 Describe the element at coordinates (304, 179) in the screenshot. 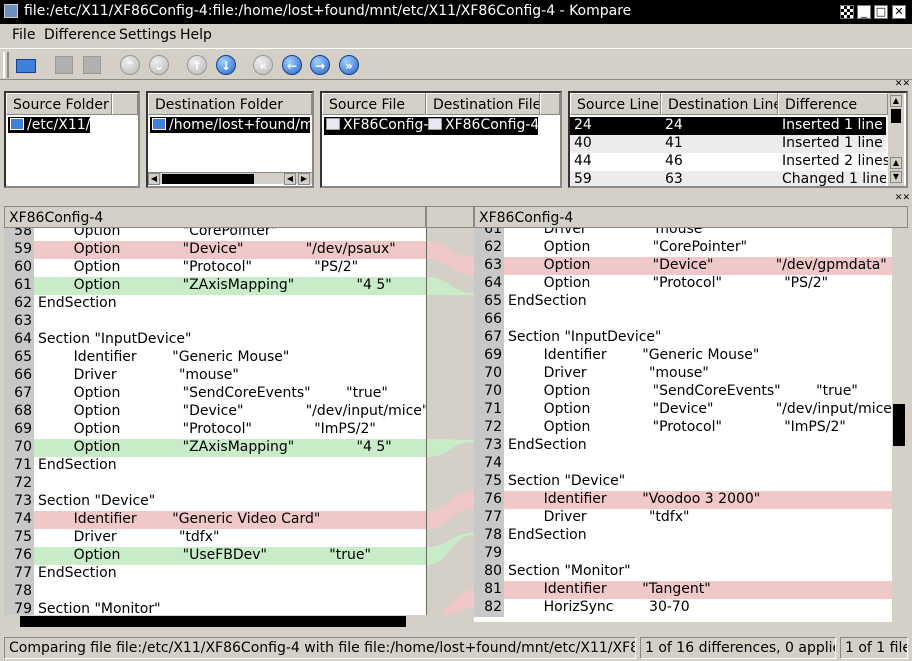

I see `scroll-right-icon: ▶` at that location.